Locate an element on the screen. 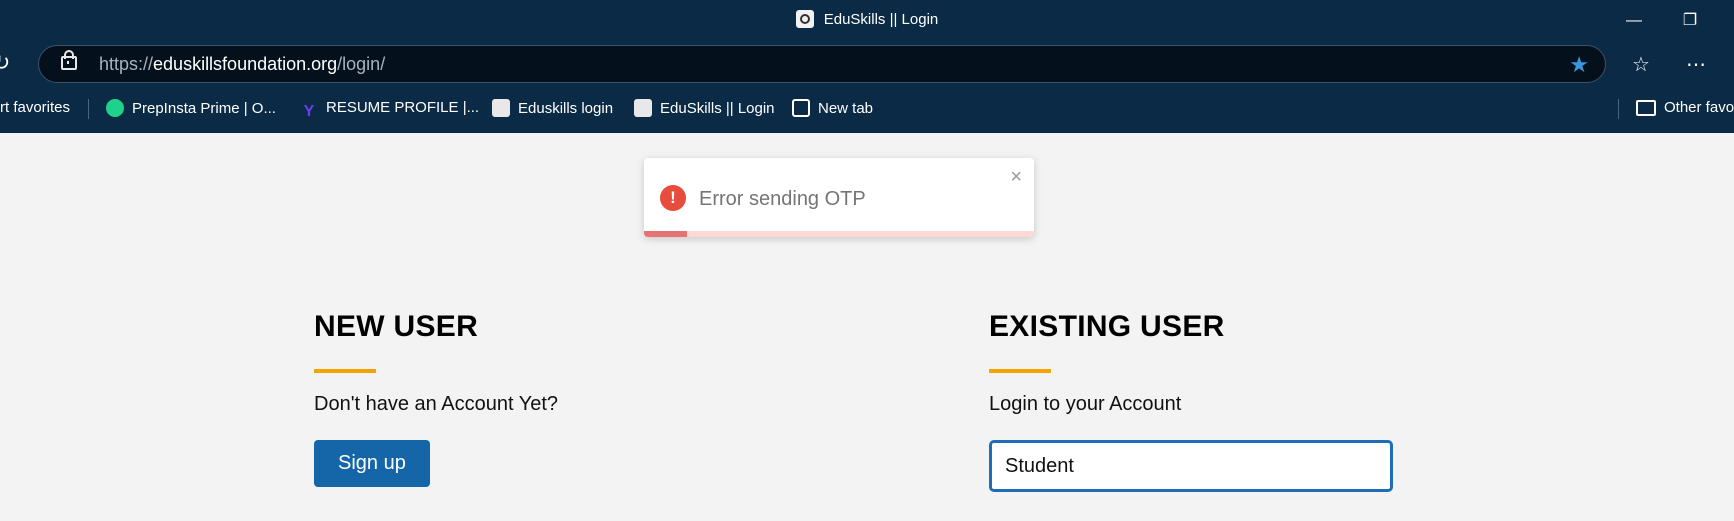 Image resolution: width=1734 pixels, height=521 pixels. url-text: https://eduskillsfoundation.org/login/ is located at coordinates (242, 64).